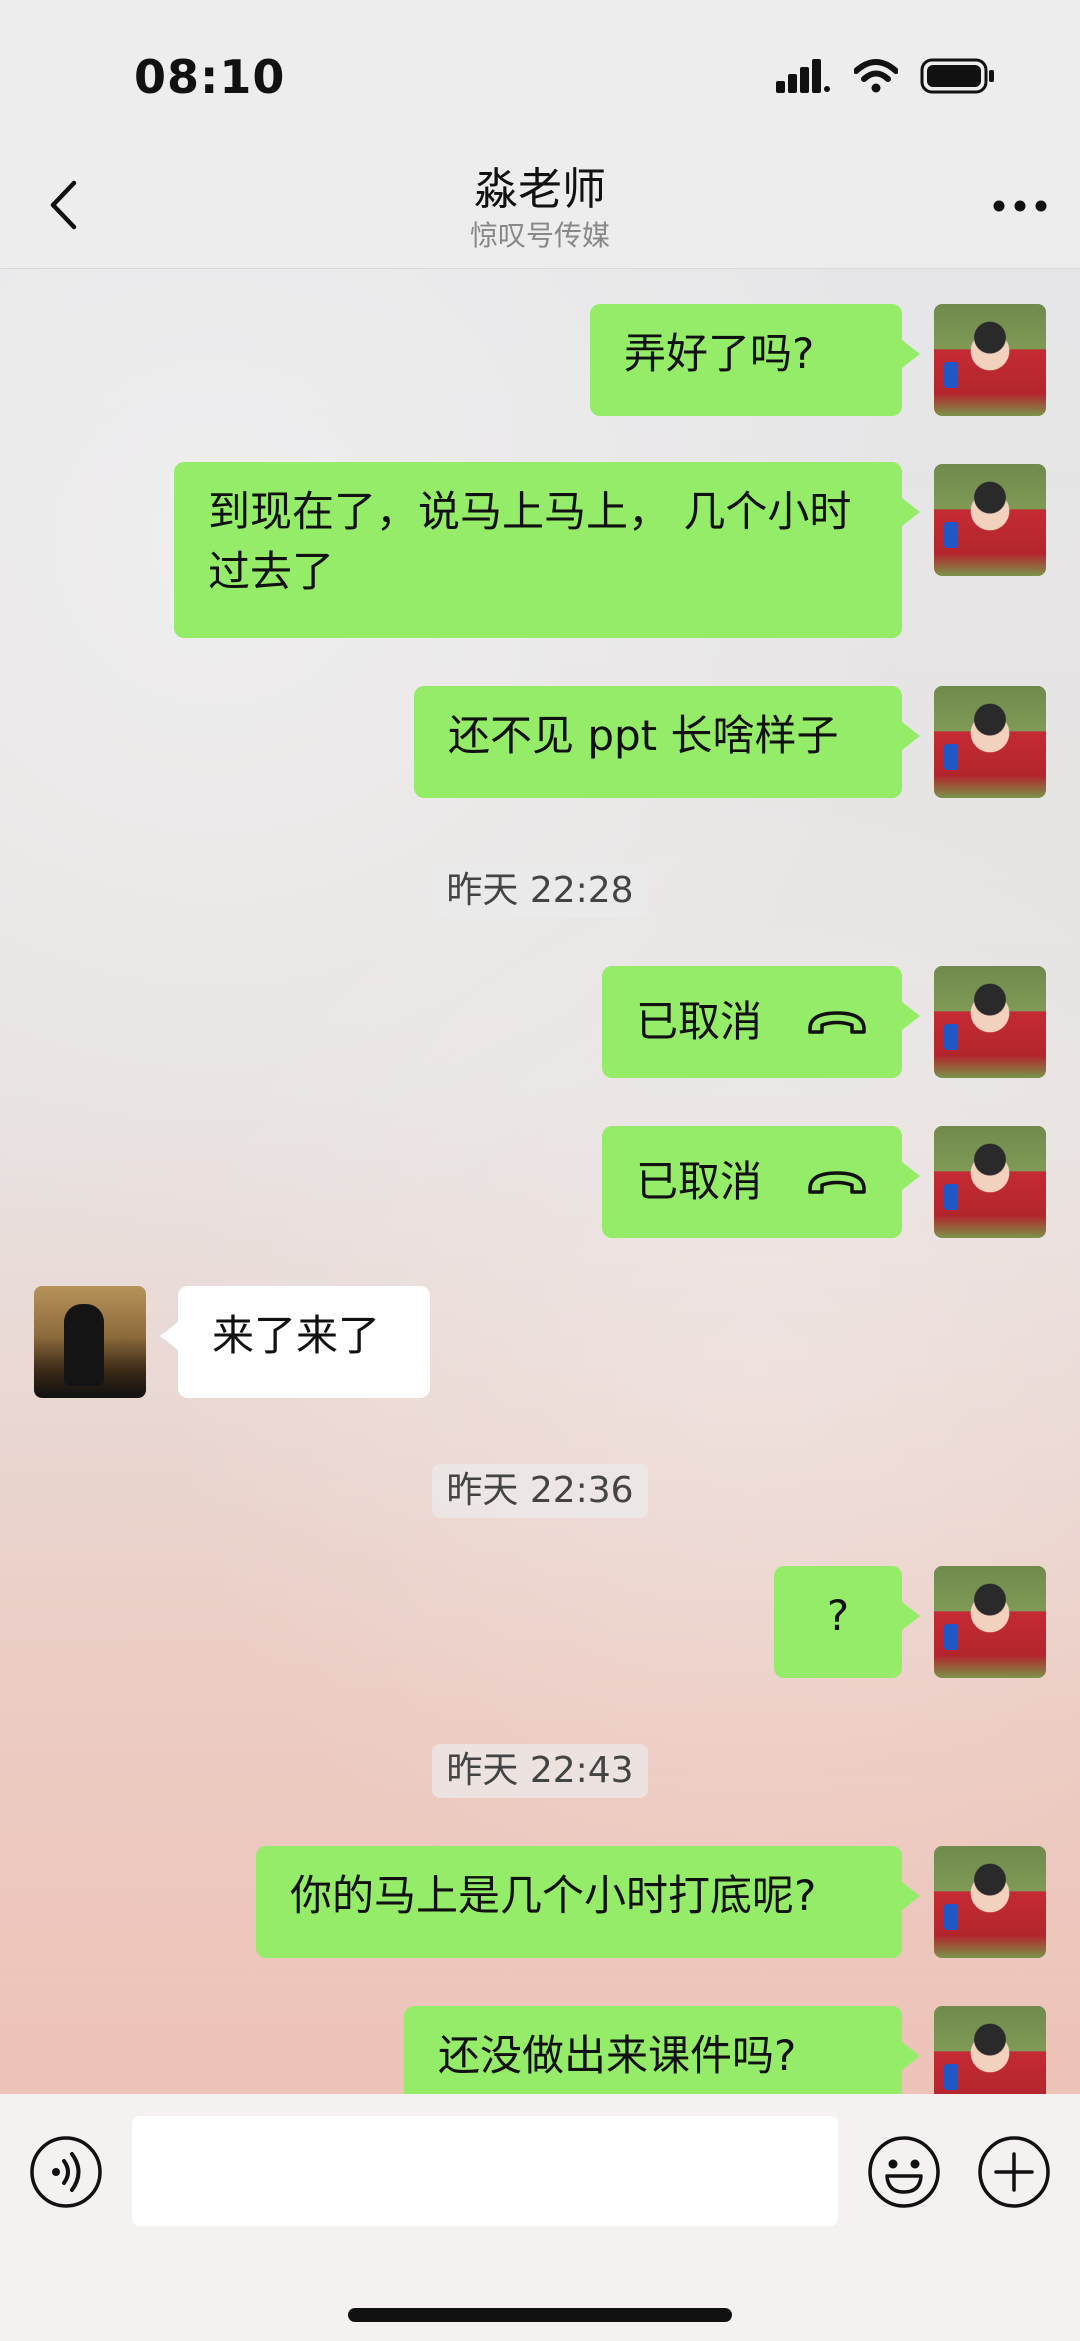 This screenshot has height=2341, width=1080. I want to click on message-bubble: 到现在了，说马上马上， 几个小时过去了, so click(547, 550).